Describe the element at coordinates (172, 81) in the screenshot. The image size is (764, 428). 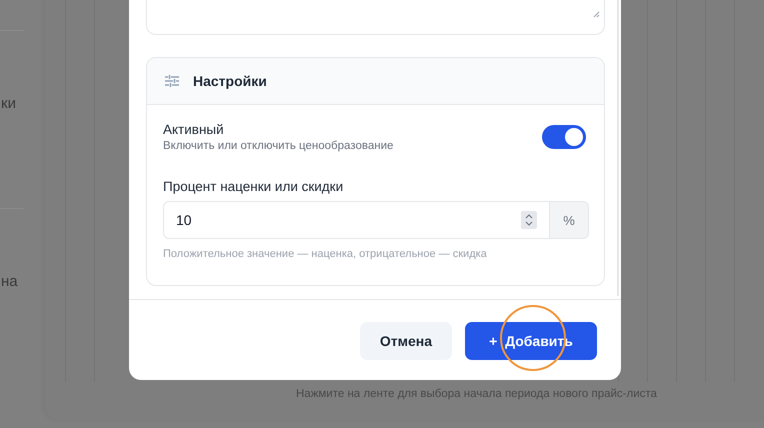
I see `sliders-icon` at that location.